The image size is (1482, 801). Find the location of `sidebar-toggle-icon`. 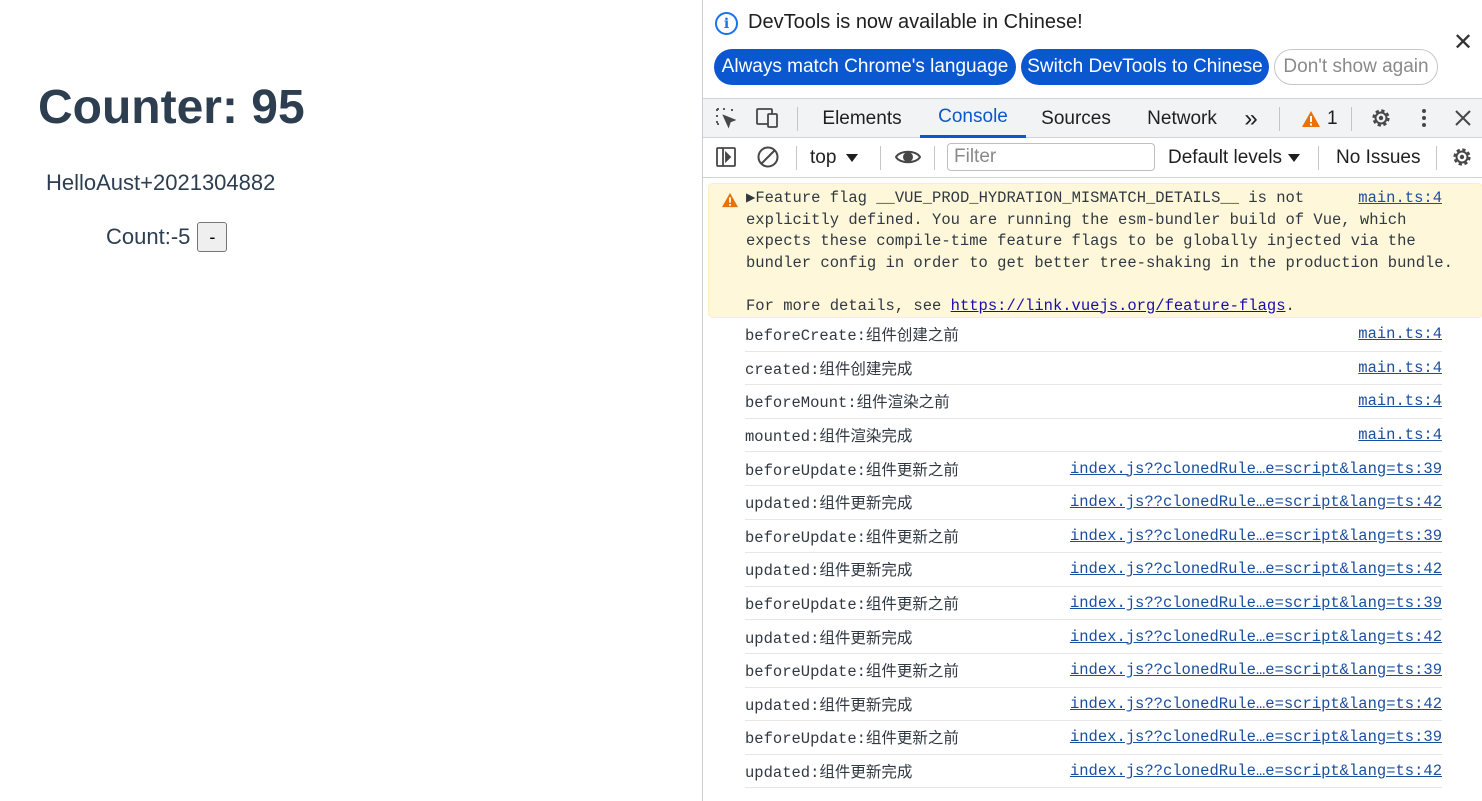

sidebar-toggle-icon is located at coordinates (726, 157).